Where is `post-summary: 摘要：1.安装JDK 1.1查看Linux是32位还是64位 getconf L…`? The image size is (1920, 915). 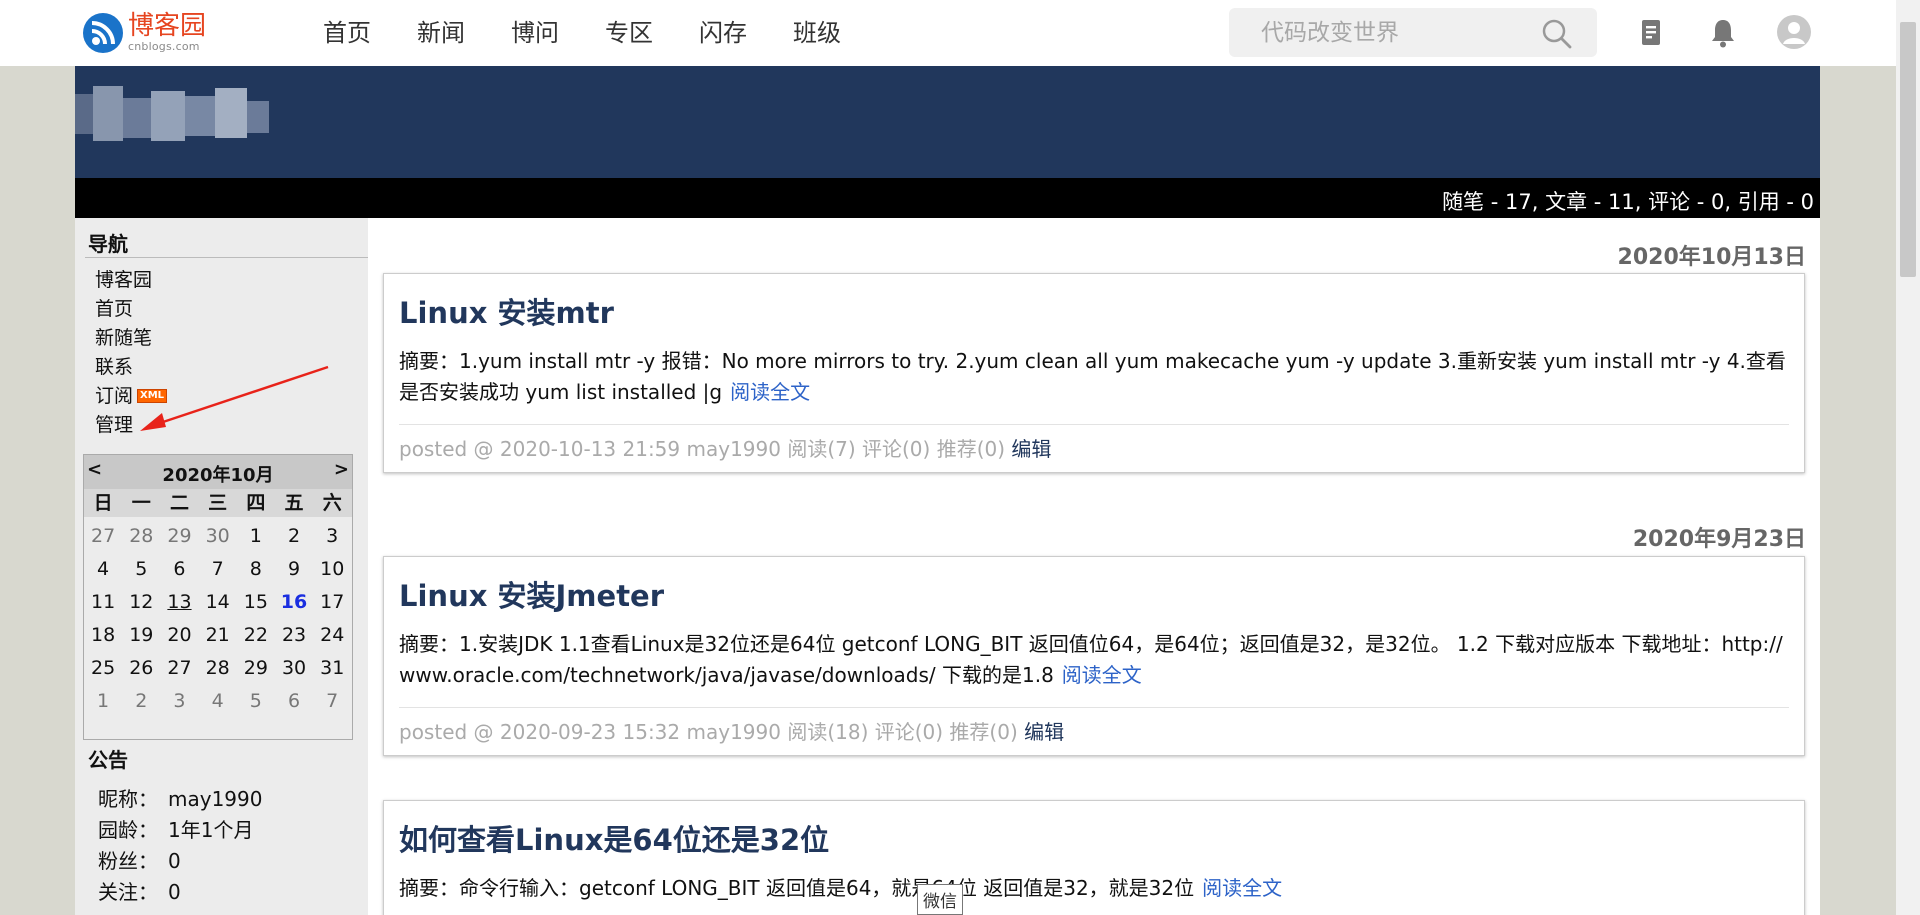
post-summary: 摘要：1.安装JDK 1.1查看Linux是32位还是64位 getconf L… is located at coordinates (1096, 660).